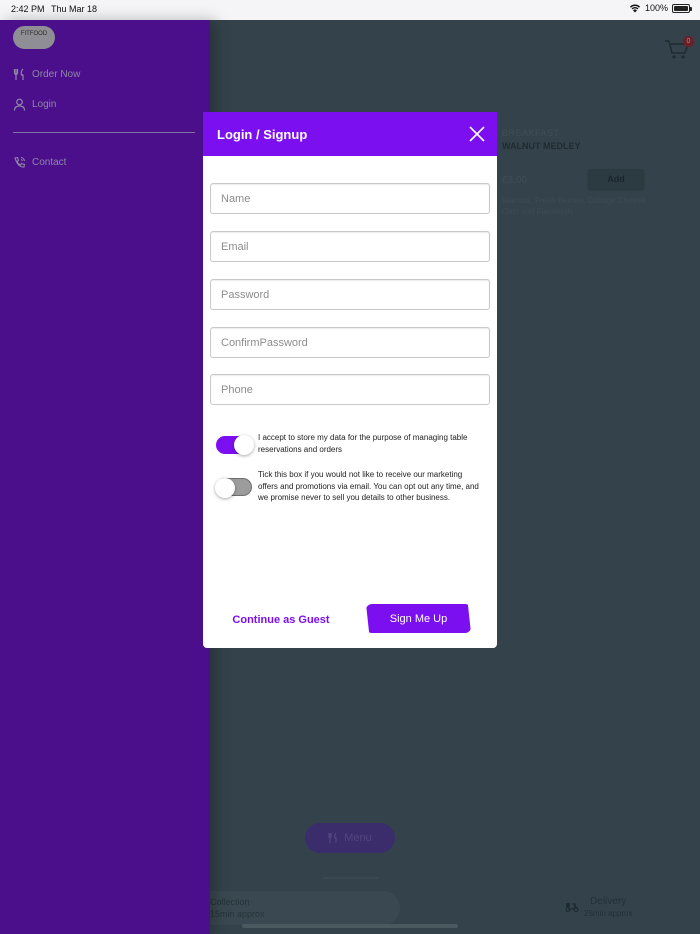 Image resolution: width=700 pixels, height=934 pixels. I want to click on user-icon, so click(19, 104).